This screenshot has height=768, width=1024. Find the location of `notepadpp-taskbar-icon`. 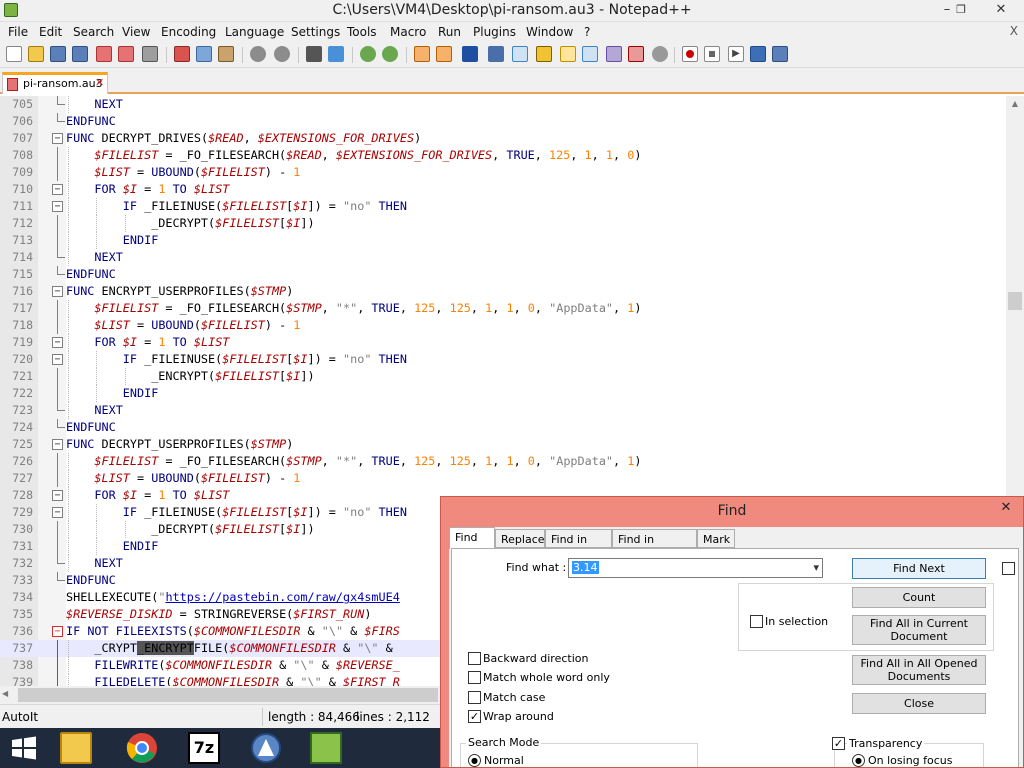

notepadpp-taskbar-icon is located at coordinates (326, 748).